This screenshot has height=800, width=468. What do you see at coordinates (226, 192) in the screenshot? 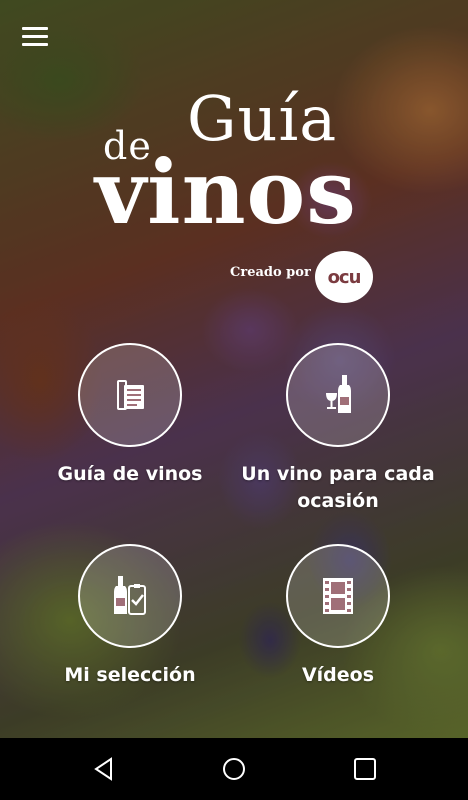
I see `logo-vinos: vinos` at bounding box center [226, 192].